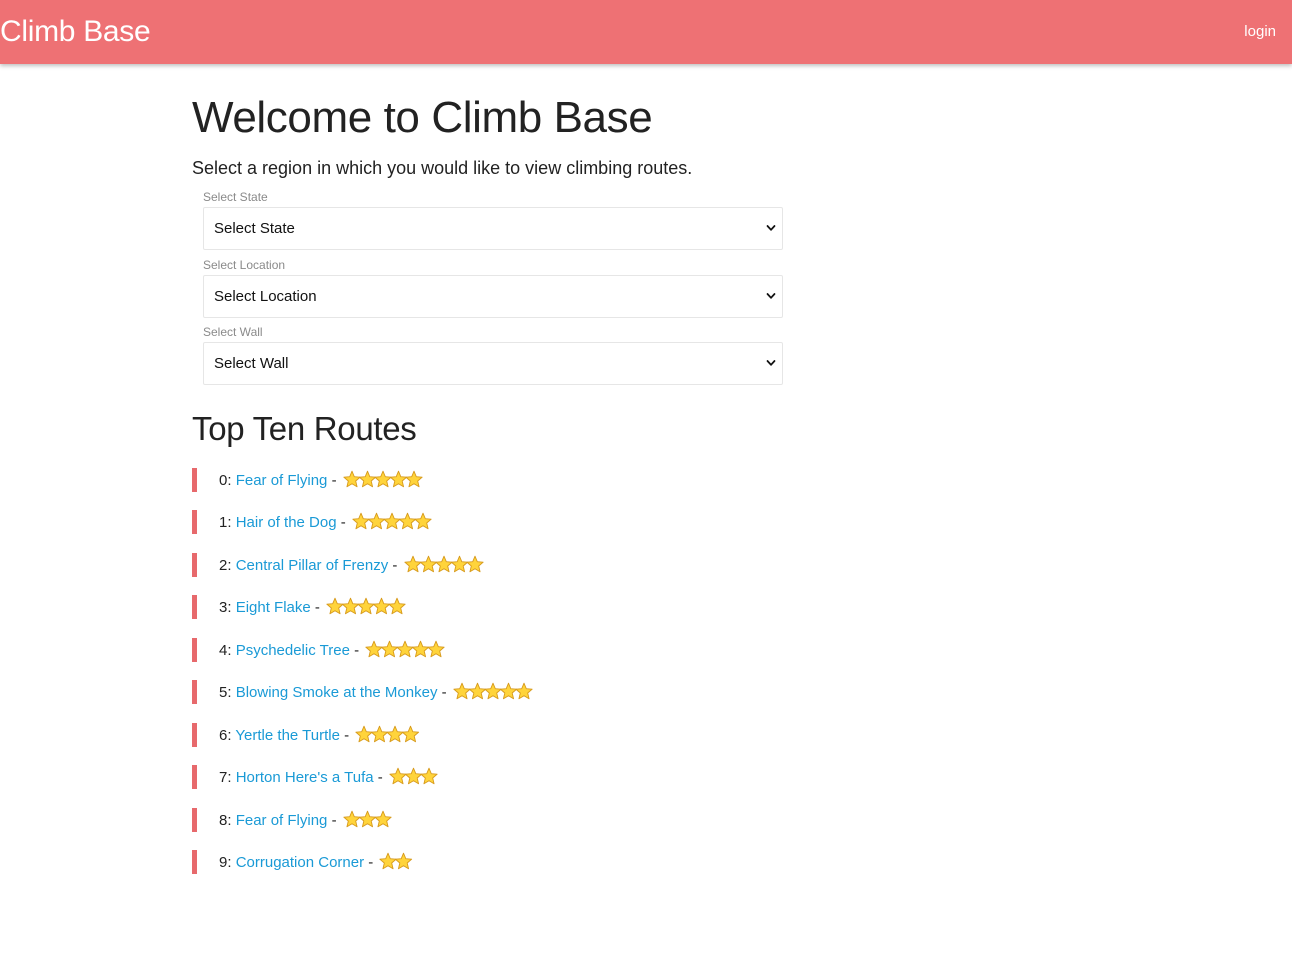 This screenshot has height=964, width=1292. I want to click on route-link: Horton Here's a Tufa, so click(305, 777).